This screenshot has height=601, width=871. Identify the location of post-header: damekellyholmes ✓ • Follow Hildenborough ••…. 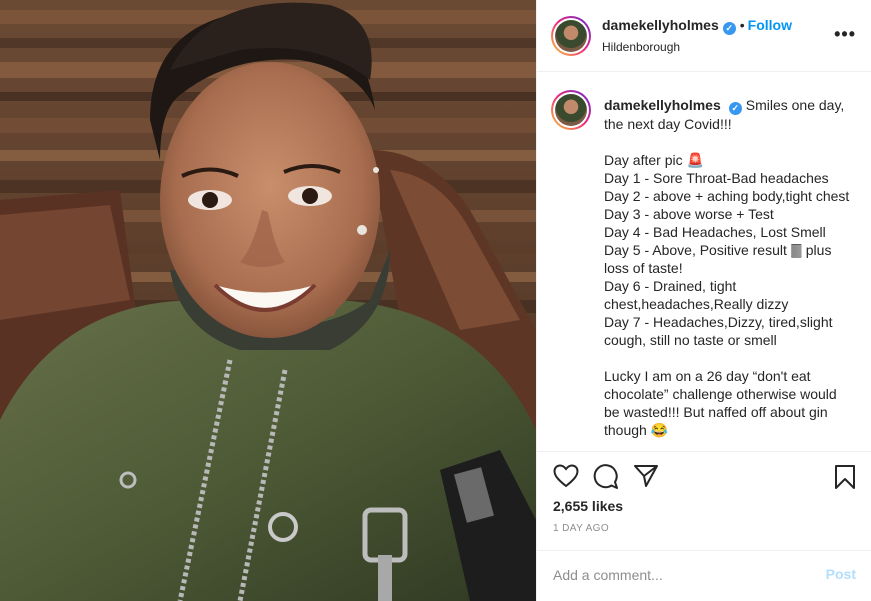
(704, 36).